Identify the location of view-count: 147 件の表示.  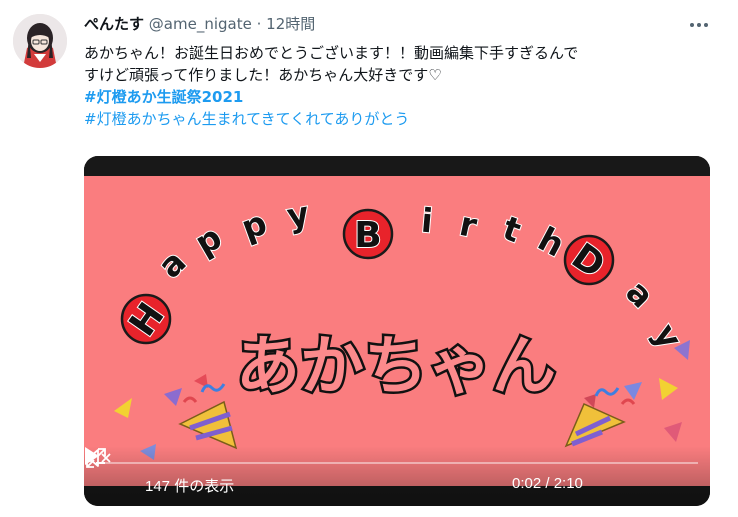
(190, 486).